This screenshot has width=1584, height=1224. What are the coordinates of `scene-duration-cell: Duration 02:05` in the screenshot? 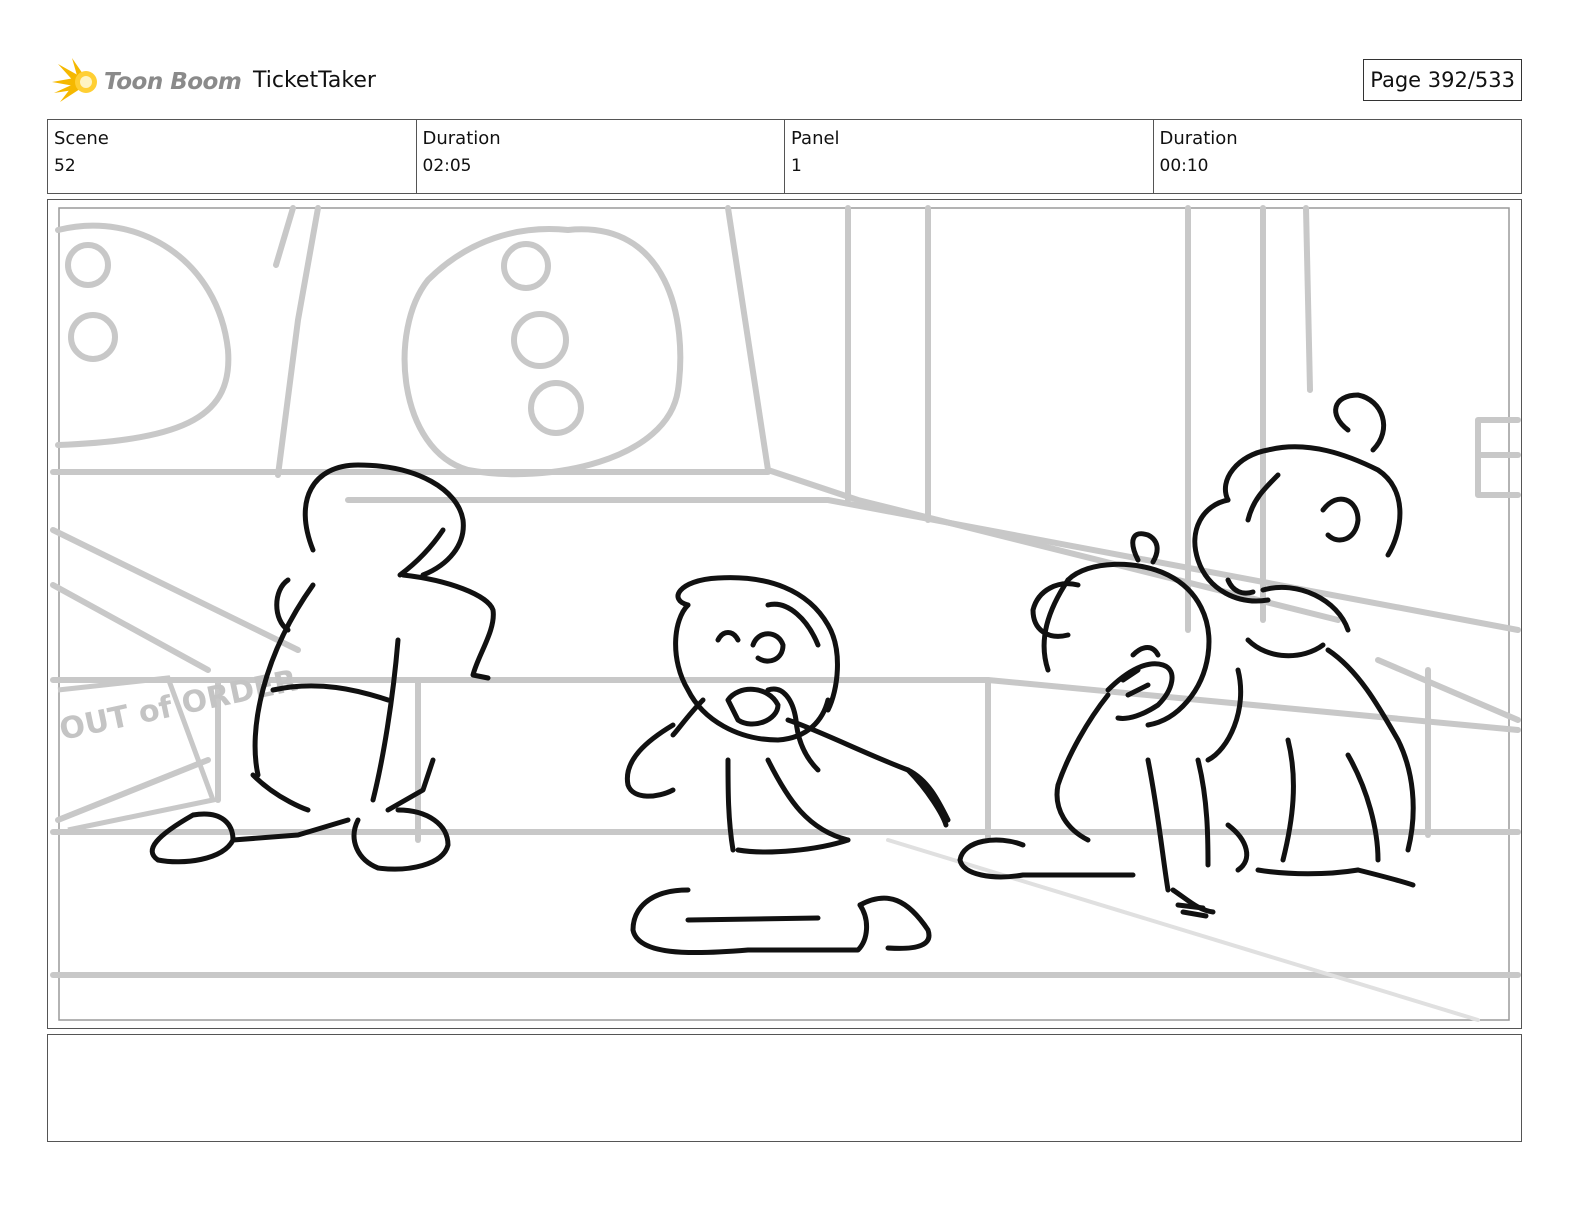 It's located at (601, 156).